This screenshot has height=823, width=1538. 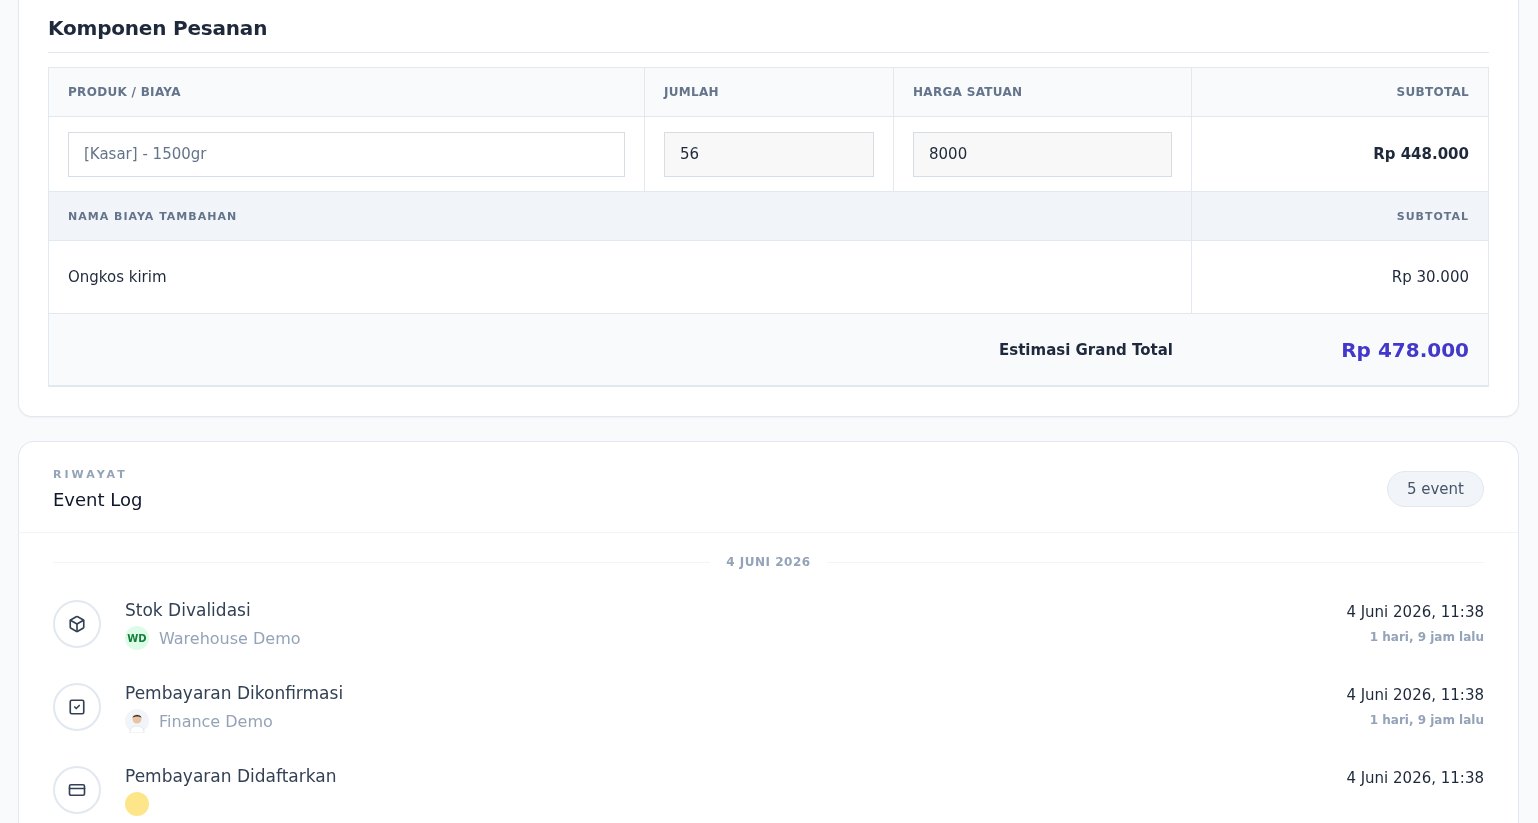 I want to click on checkbox-icon, so click(x=77, y=707).